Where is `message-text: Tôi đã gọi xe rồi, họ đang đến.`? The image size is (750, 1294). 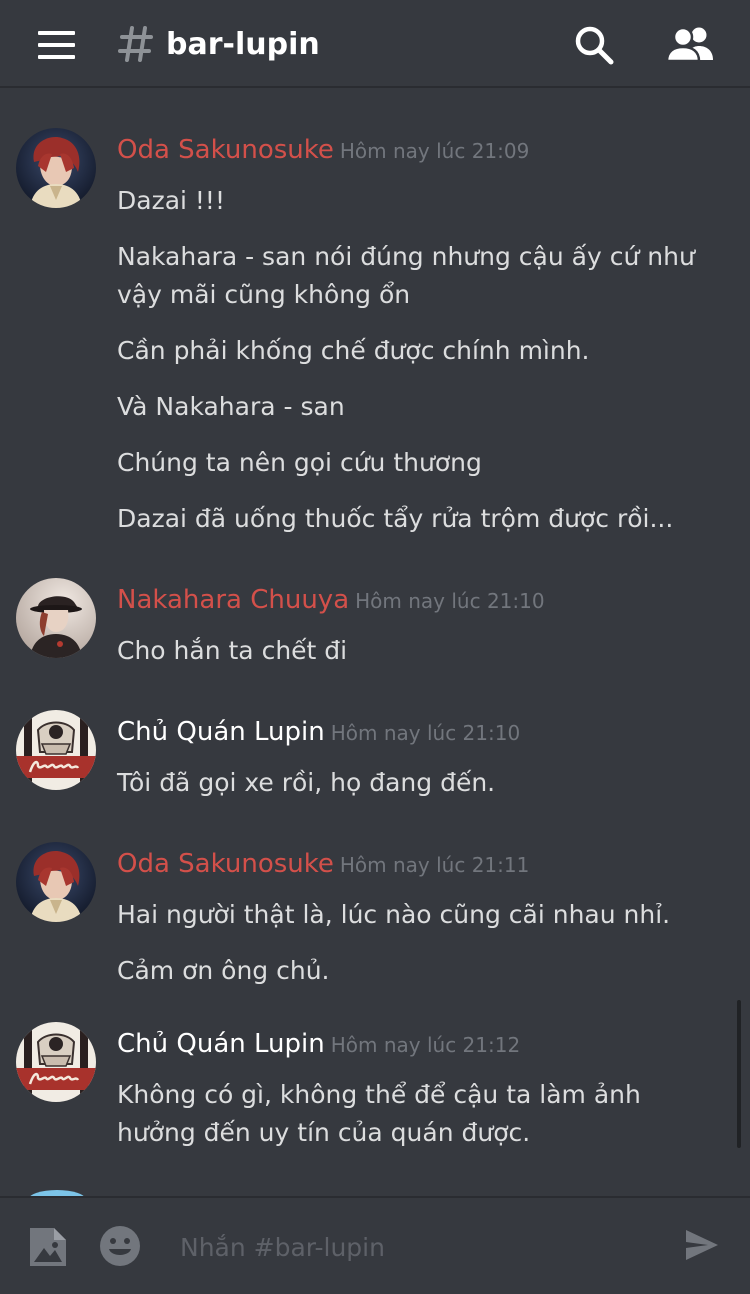 message-text: Tôi đã gọi xe rồi, họ đang đến. is located at coordinates (306, 782).